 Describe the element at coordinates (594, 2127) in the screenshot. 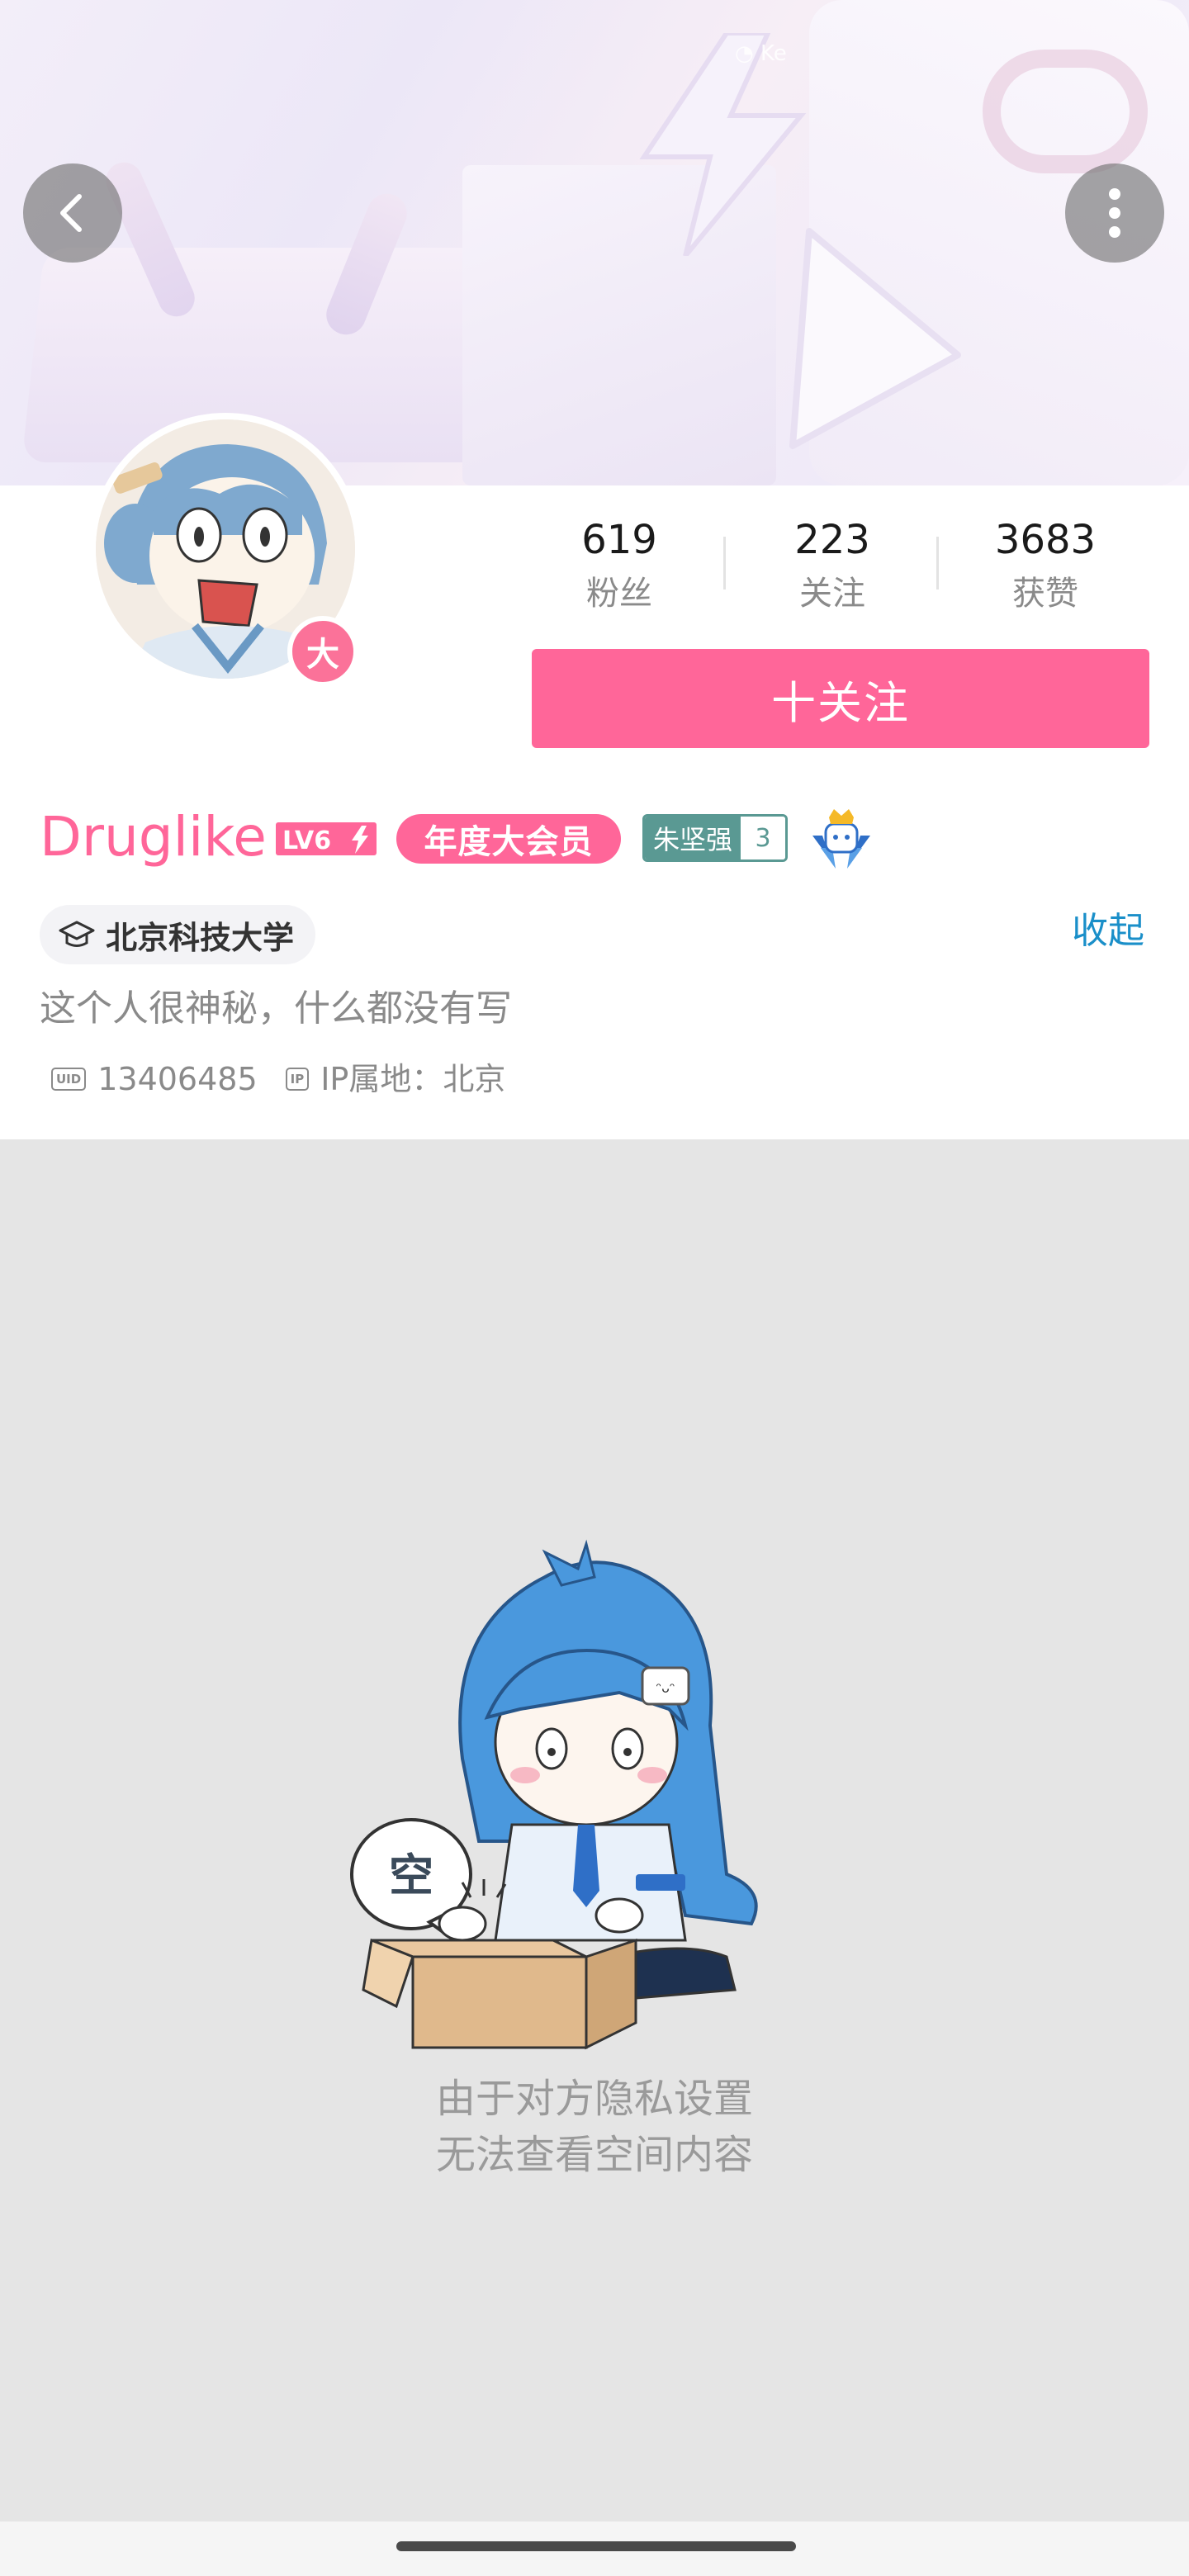

I see `empty-state-message: 由于对方隐私设置 无法查看空间内容` at that location.